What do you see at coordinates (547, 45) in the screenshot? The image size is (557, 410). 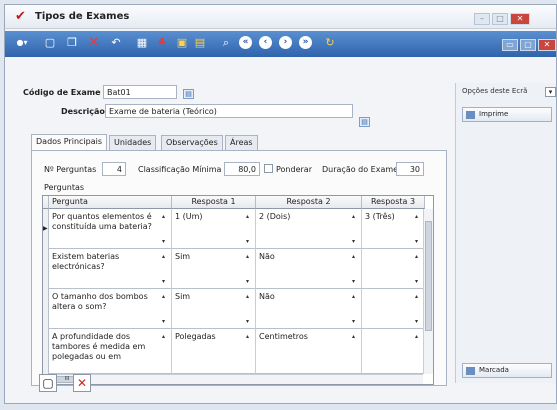 I see `close-doc-button: ✕` at bounding box center [547, 45].